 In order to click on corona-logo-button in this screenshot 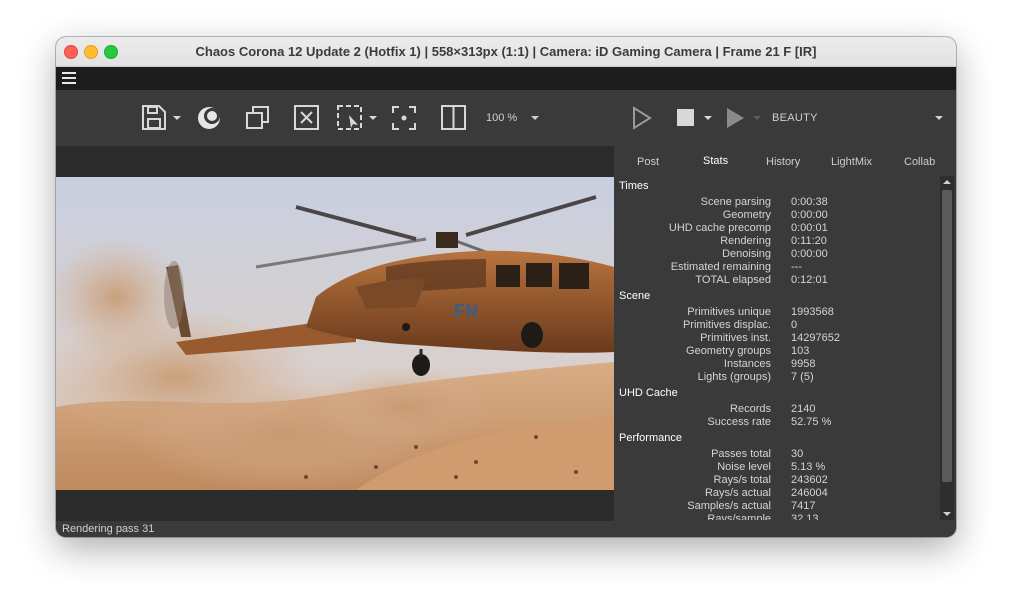, I will do `click(210, 118)`.